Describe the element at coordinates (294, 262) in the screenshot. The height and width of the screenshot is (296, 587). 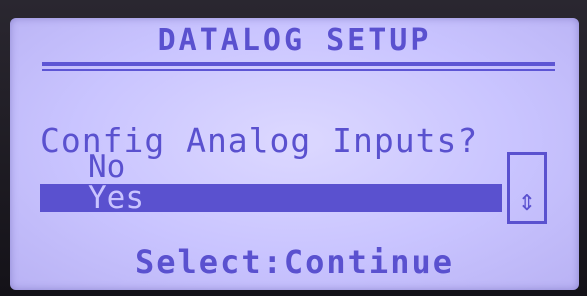
I see `footer-instruction: Select:Continue` at that location.